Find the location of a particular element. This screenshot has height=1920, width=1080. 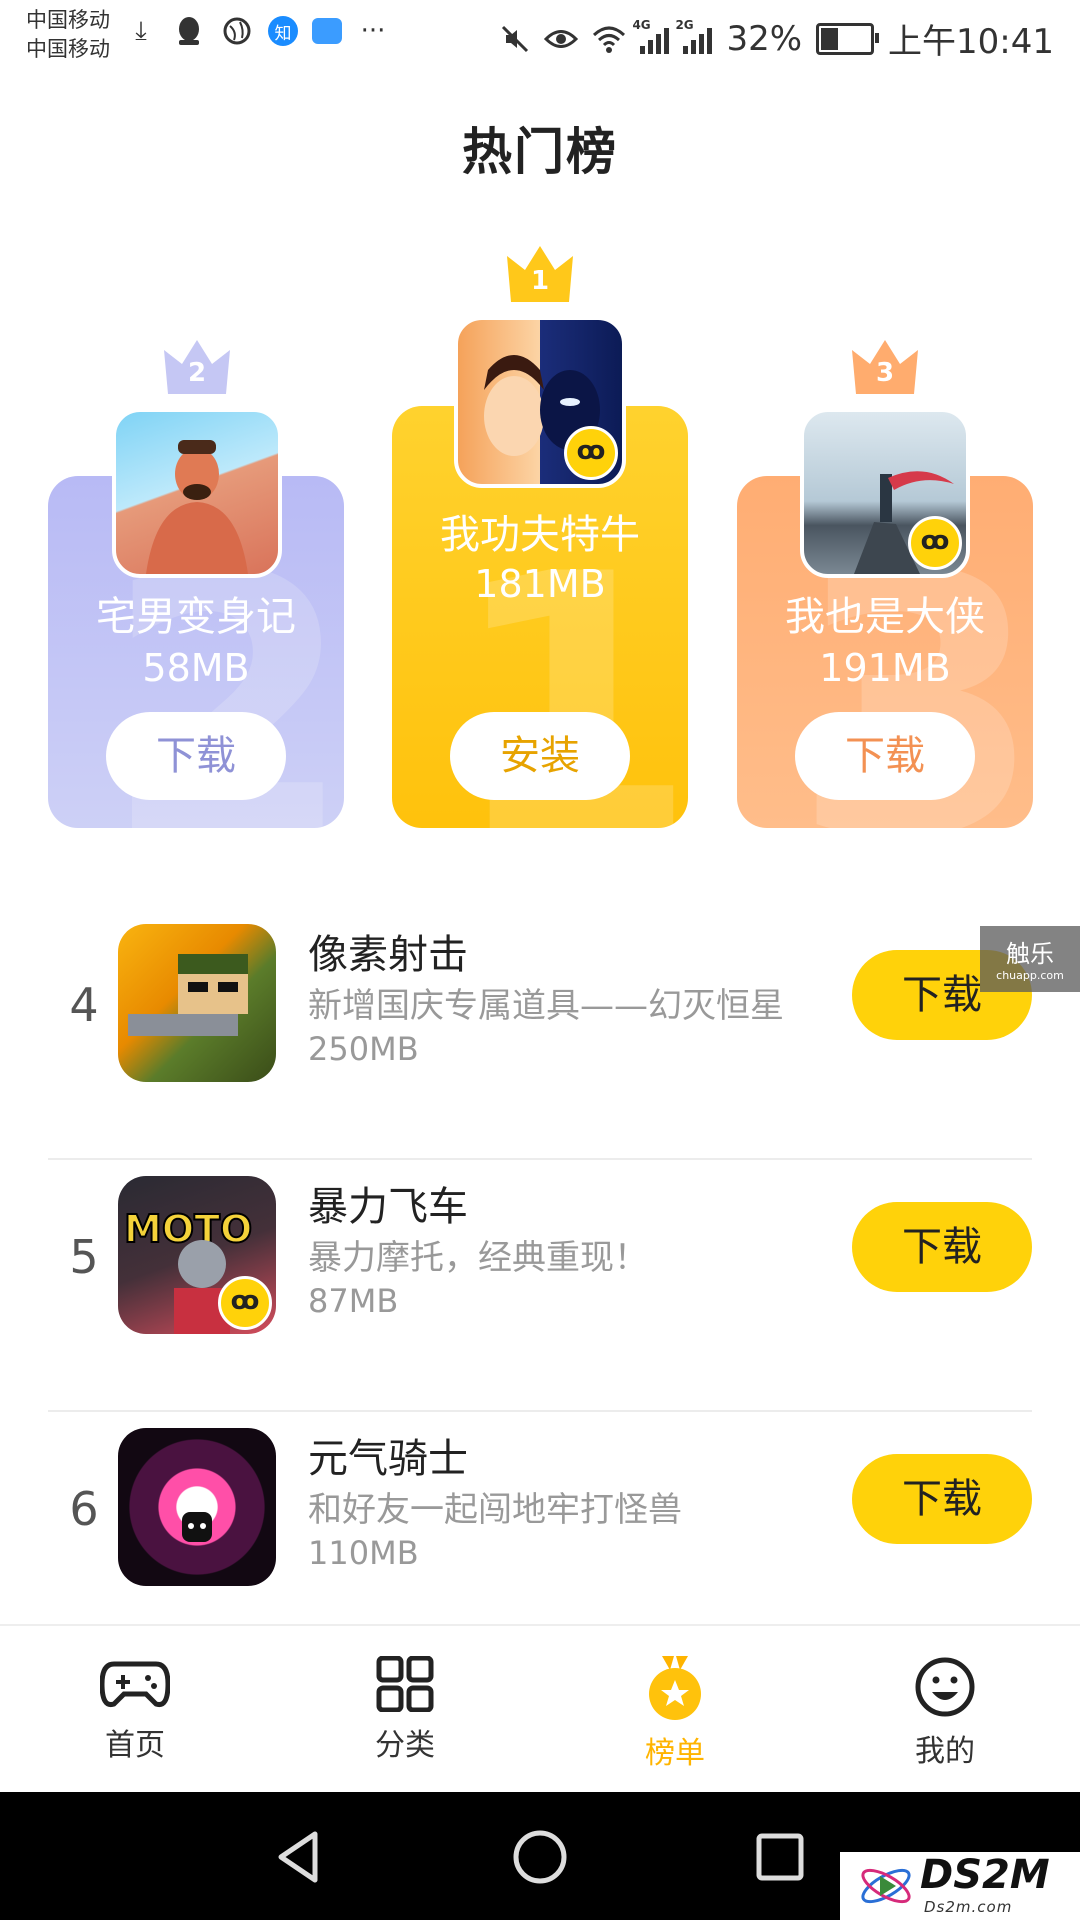

tab-label: 我的 is located at coordinates (945, 1751).